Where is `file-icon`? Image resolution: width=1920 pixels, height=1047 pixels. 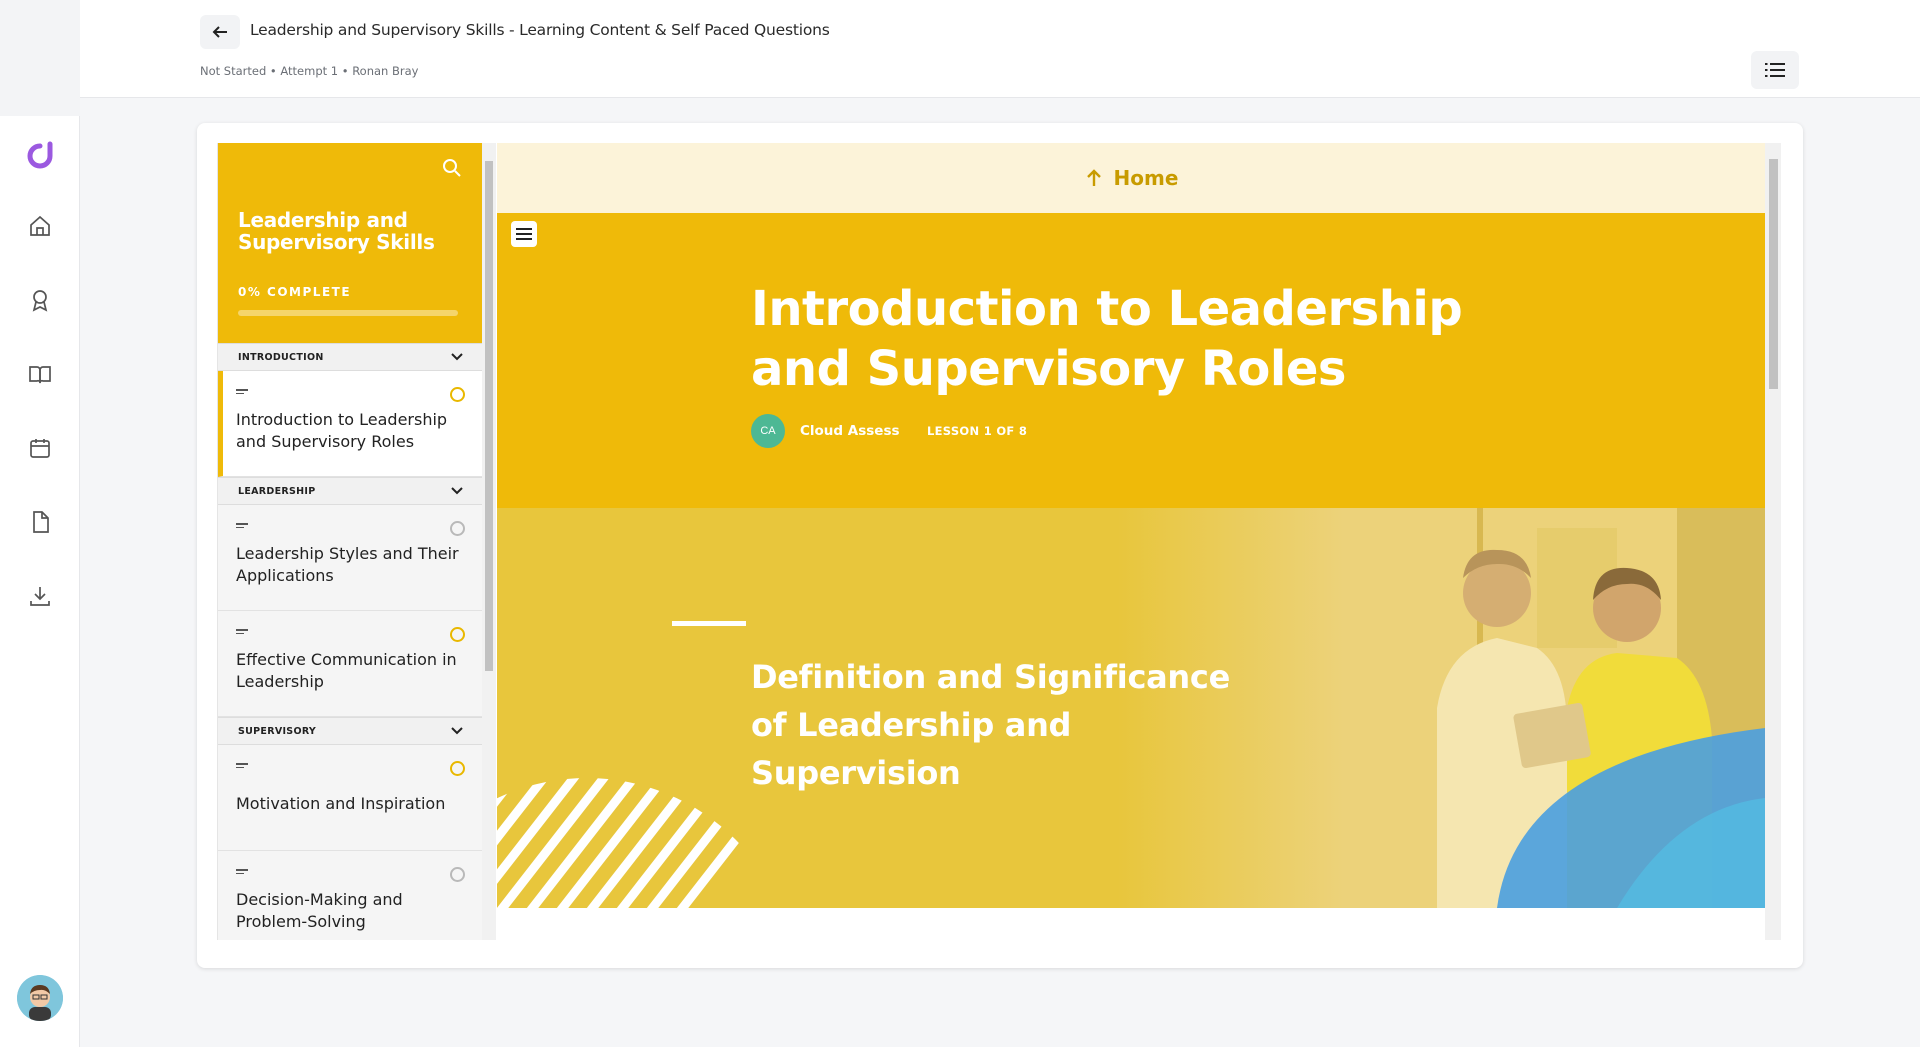 file-icon is located at coordinates (40, 522).